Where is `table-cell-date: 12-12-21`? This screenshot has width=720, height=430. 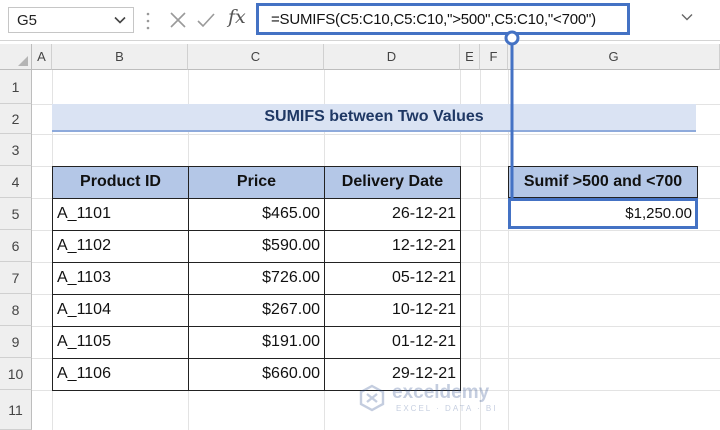
table-cell-date: 12-12-21 is located at coordinates (392, 246).